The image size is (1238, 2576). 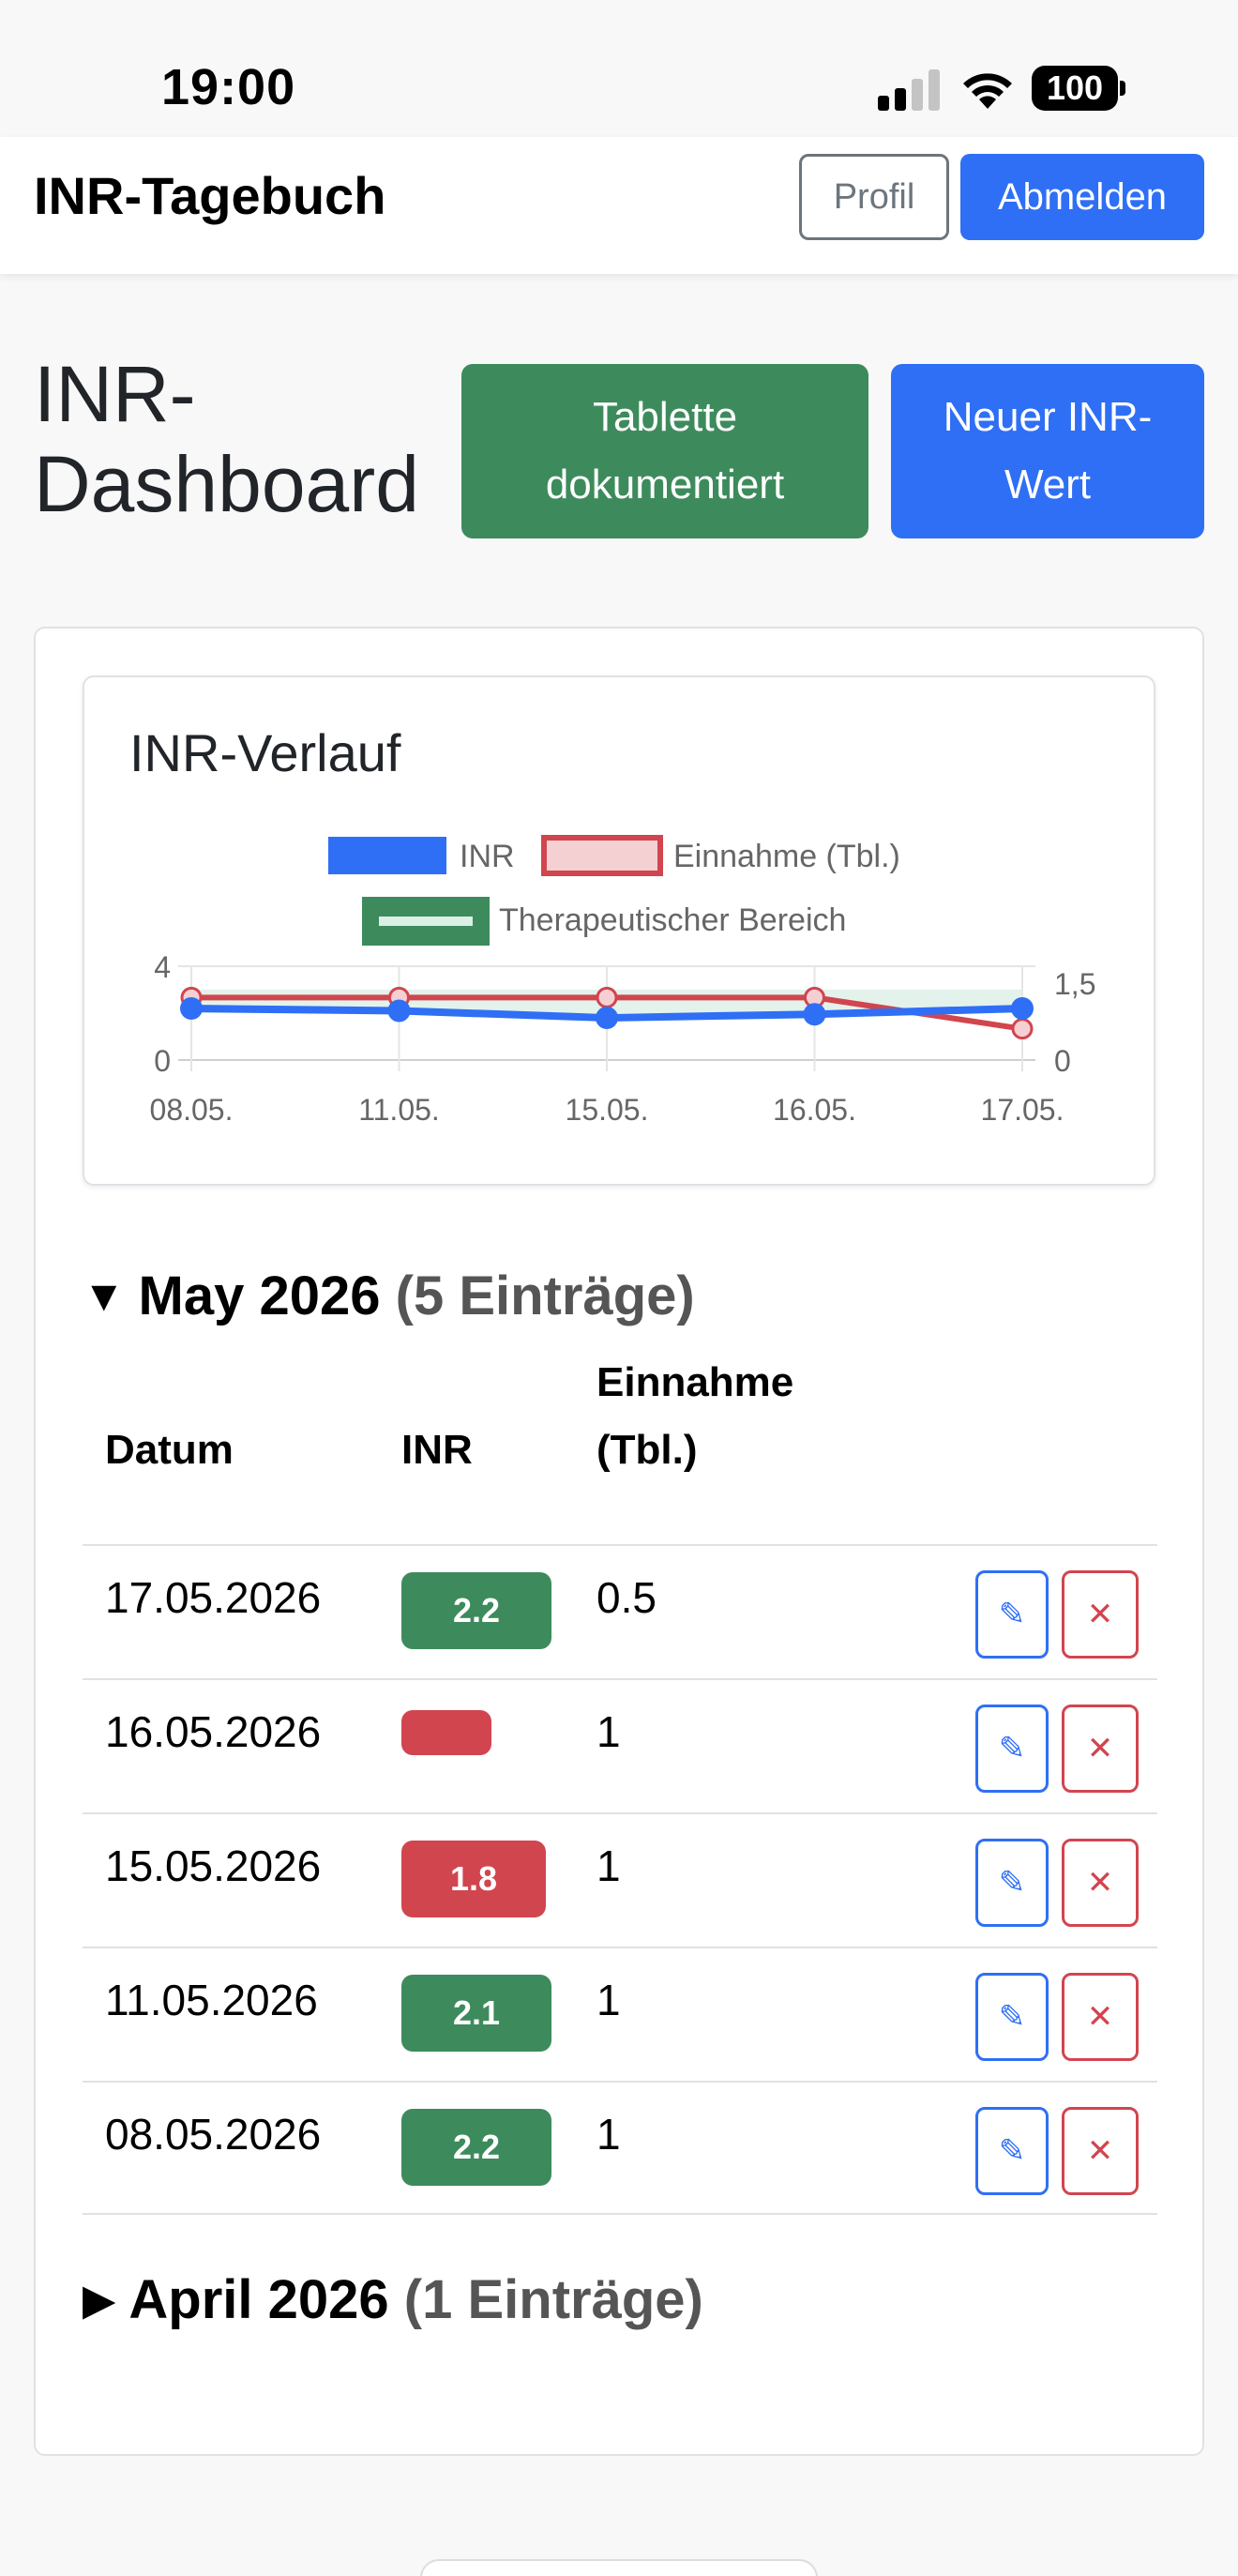 I want to click on y-left-tick: 0, so click(x=162, y=1061).